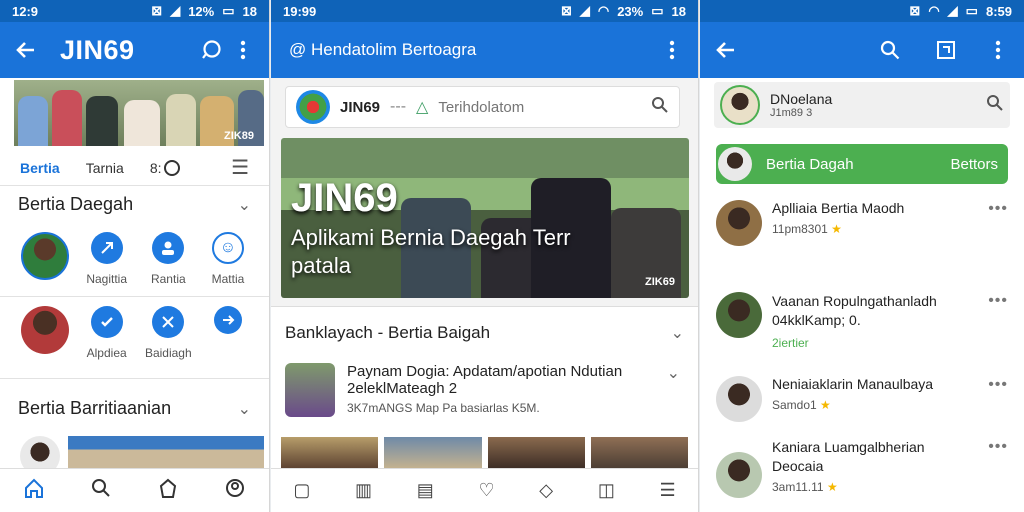 This screenshot has width=1024, height=512. I want to click on shortcut-item: Nagittia, so click(107, 259).